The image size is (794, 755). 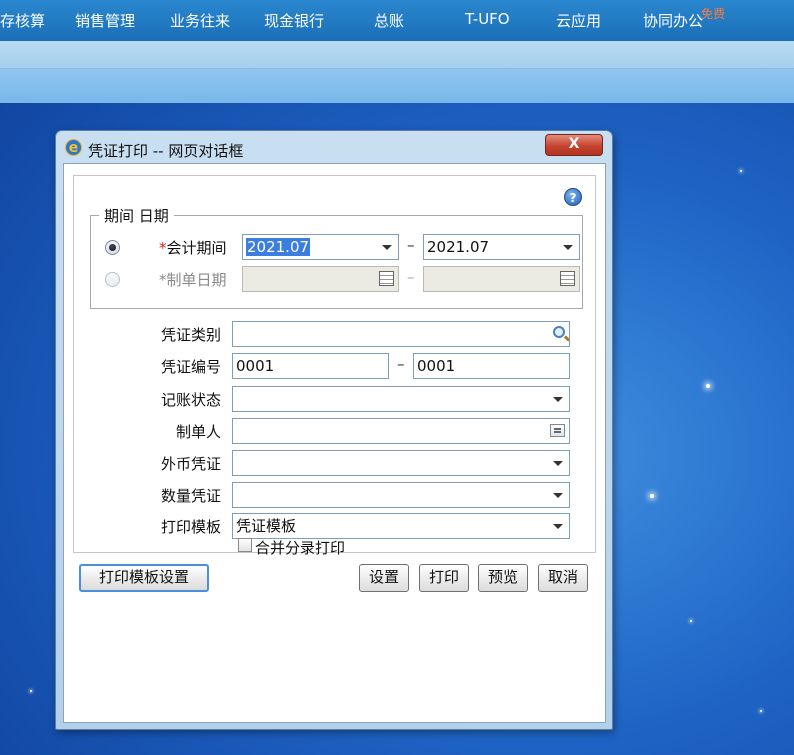 I want to click on voucher-no-from-field: 0001, so click(x=310, y=366).